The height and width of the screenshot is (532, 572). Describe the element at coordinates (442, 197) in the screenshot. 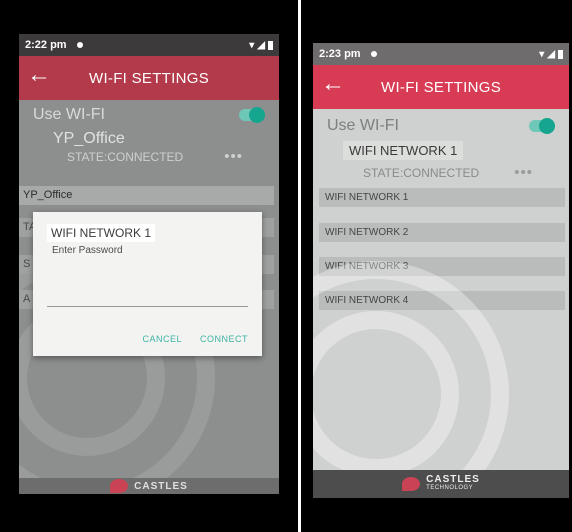

I see `network-list-item: WIFI NETWORK 1` at that location.